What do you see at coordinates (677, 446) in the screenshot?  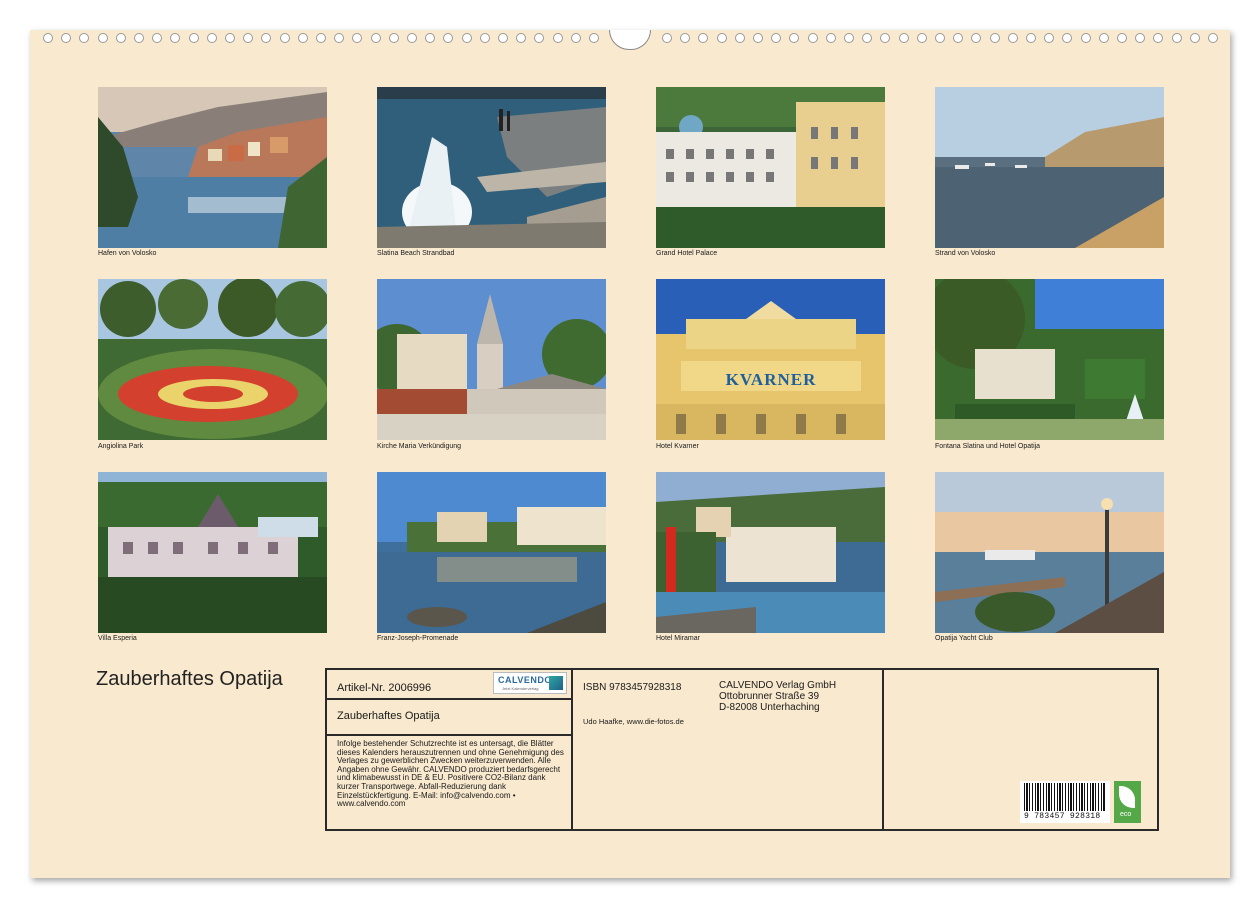 I see `photo-caption: Hotel Kvarner` at bounding box center [677, 446].